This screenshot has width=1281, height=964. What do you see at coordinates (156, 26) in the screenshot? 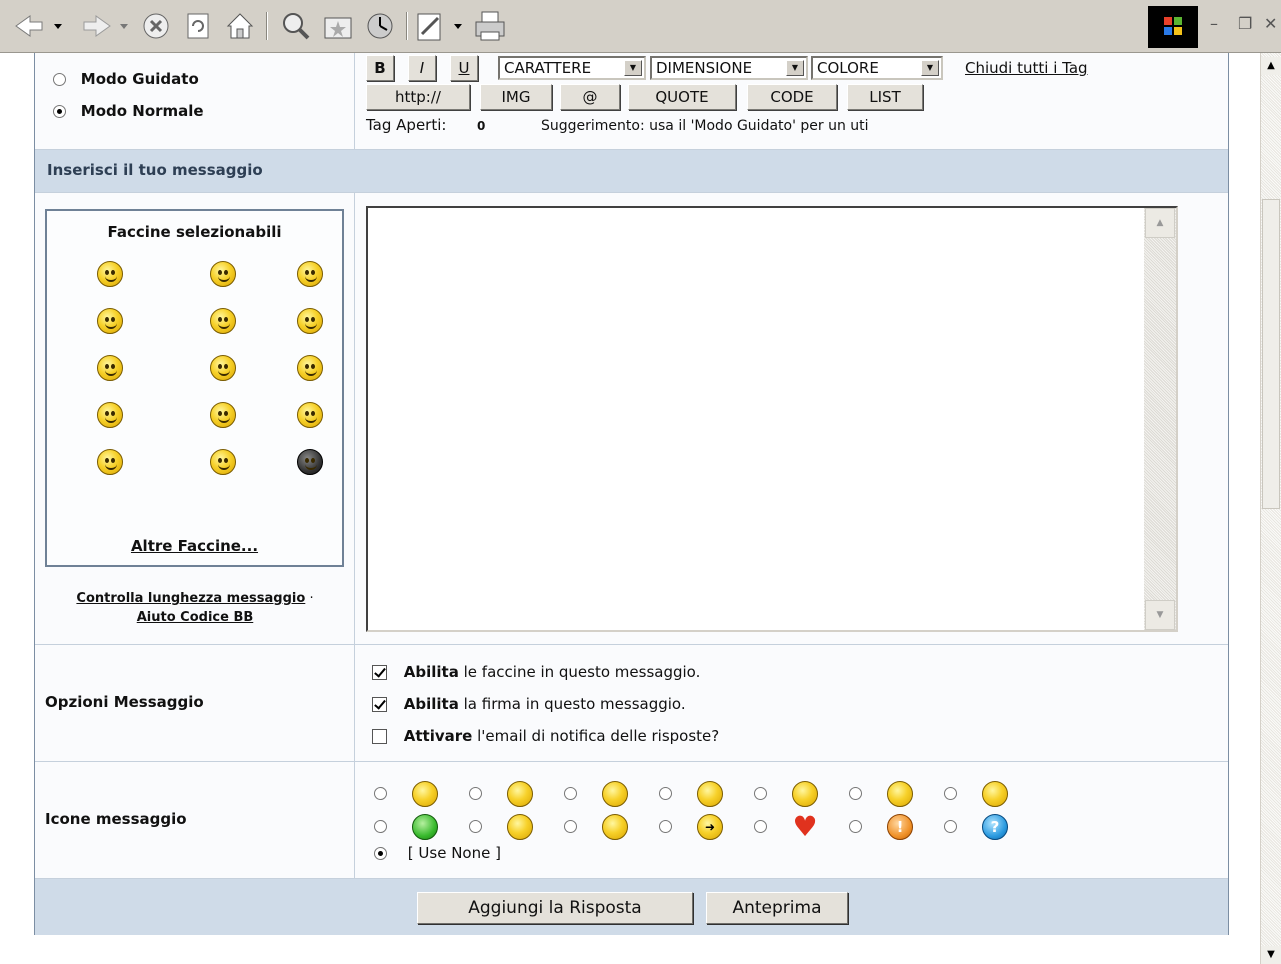
I see `stop-icon` at bounding box center [156, 26].